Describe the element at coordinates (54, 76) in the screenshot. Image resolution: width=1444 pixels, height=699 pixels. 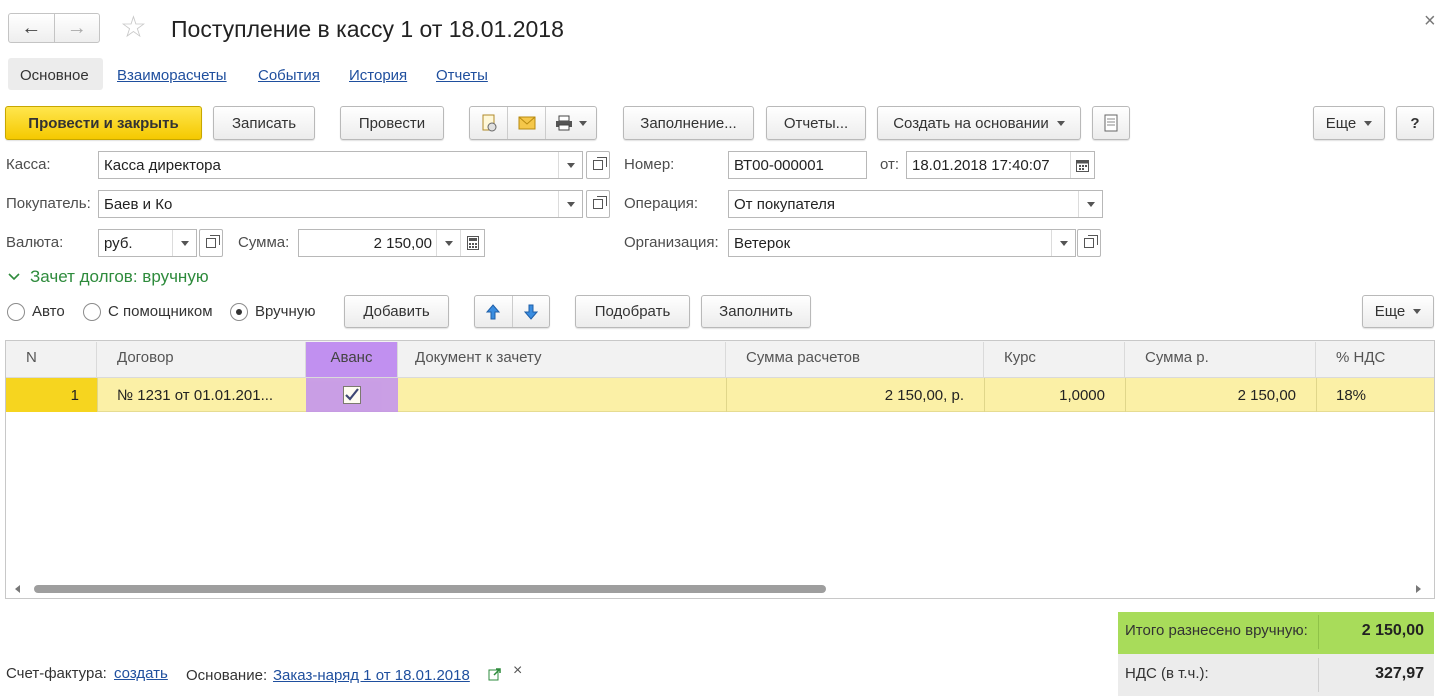
I see `tab-main-label: Основное` at that location.